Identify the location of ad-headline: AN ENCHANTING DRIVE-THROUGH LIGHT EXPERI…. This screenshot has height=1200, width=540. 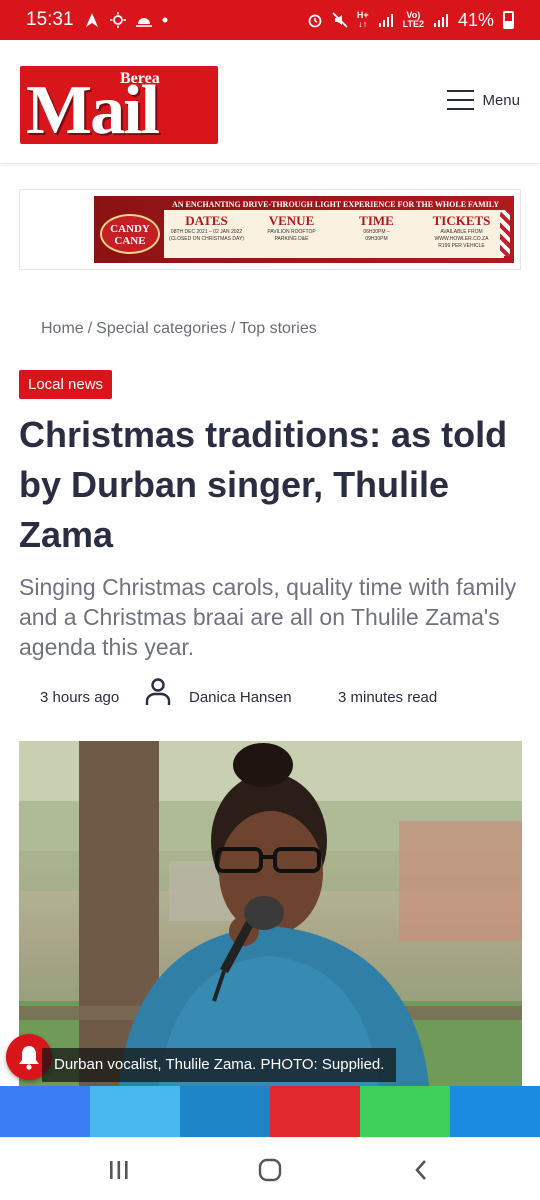
(336, 204).